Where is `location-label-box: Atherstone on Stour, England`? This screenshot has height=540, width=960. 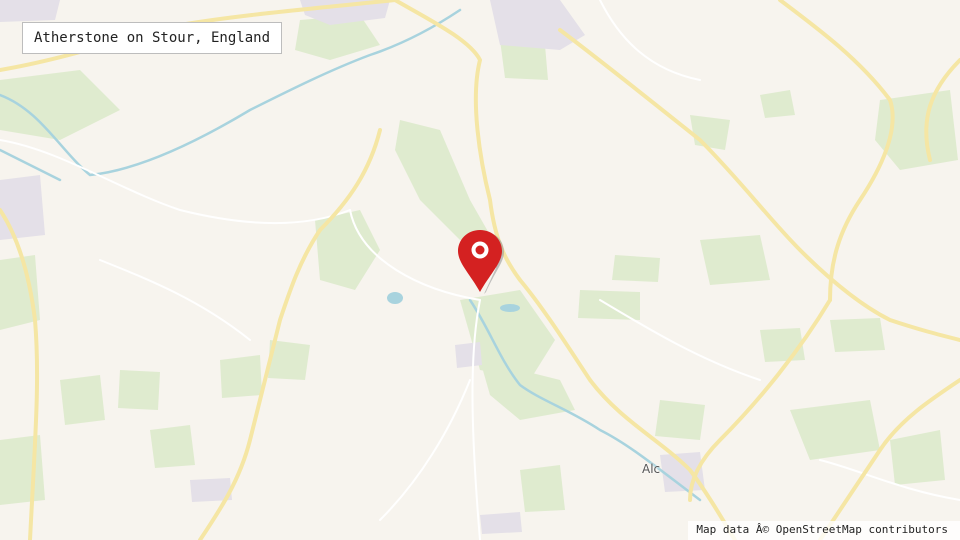 location-label-box: Atherstone on Stour, England is located at coordinates (152, 38).